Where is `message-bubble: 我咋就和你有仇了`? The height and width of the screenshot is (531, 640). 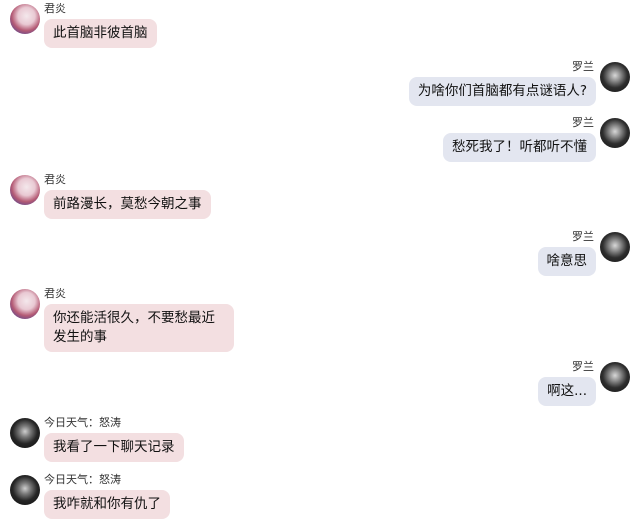
message-bubble: 我咋就和你有仇了 is located at coordinates (107, 504).